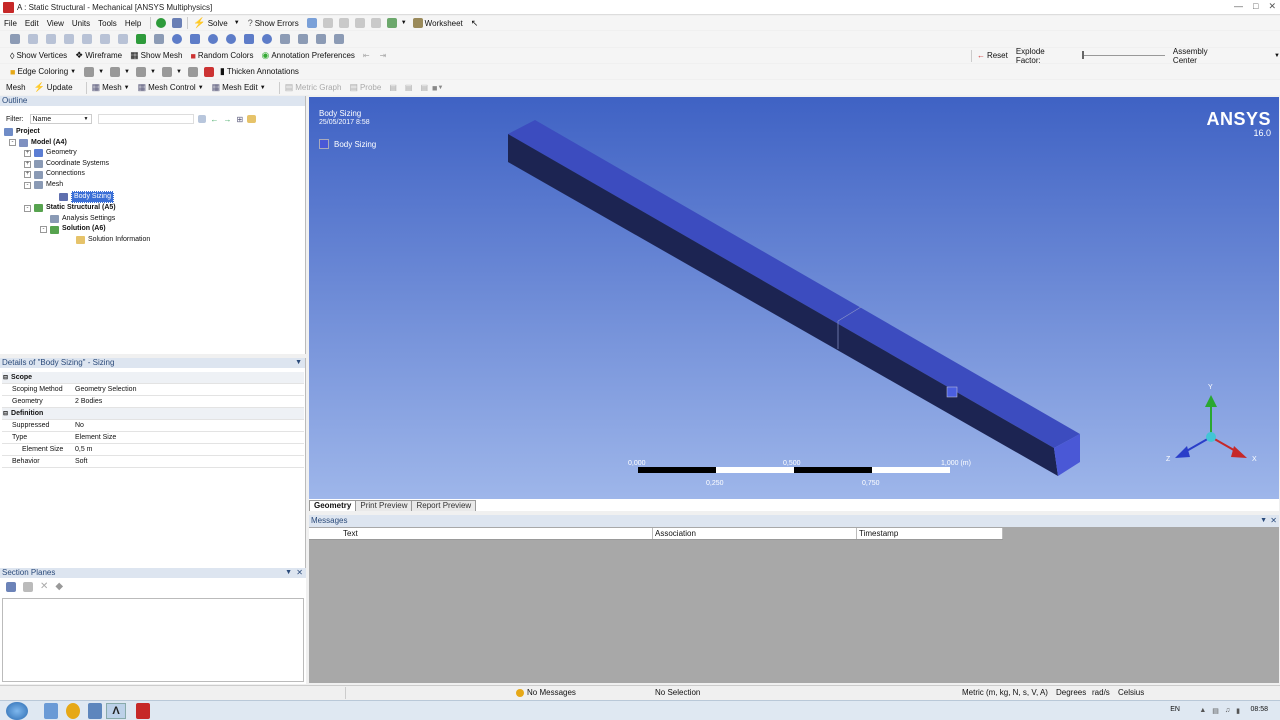 The height and width of the screenshot is (720, 1280). I want to click on zoom-fit-icon, so click(249, 39).